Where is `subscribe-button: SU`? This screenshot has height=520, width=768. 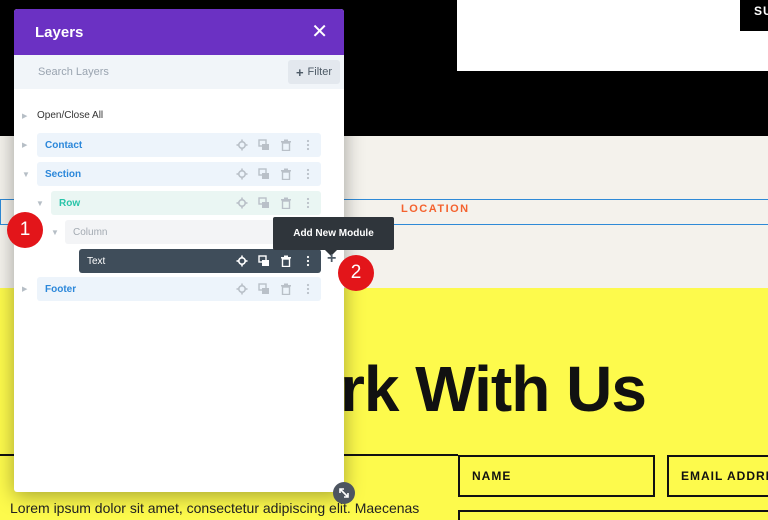 subscribe-button: SU is located at coordinates (754, 15).